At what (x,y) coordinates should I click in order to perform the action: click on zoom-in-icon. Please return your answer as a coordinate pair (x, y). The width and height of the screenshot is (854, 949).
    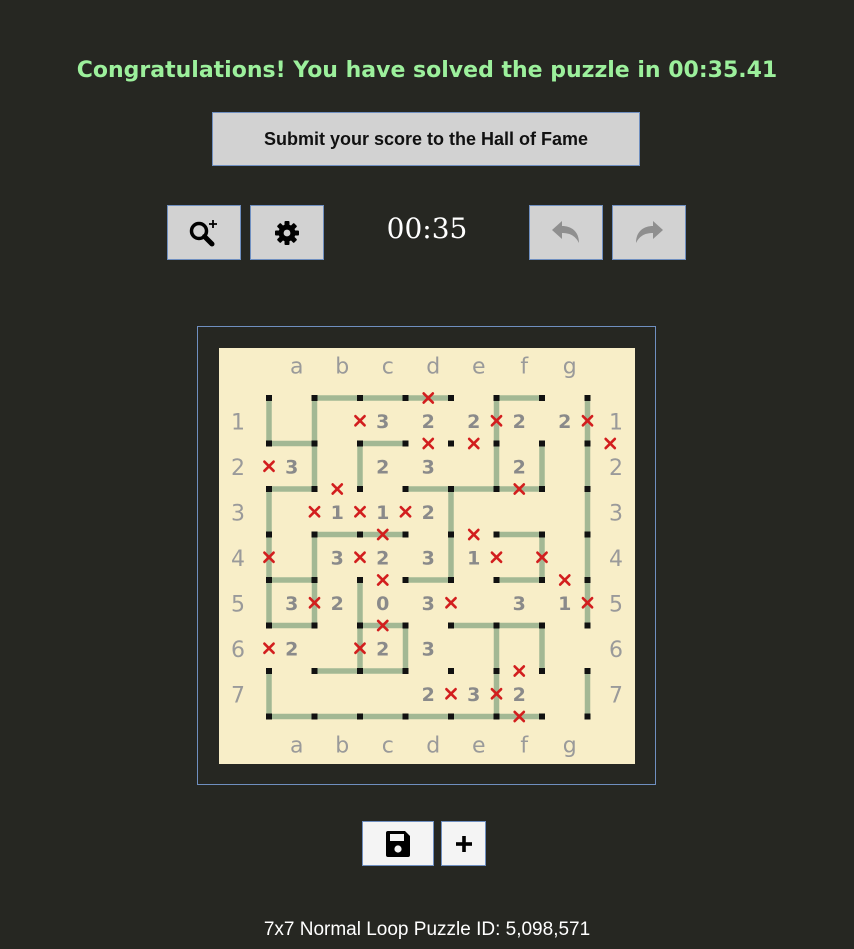
    Looking at the image, I should click on (203, 232).